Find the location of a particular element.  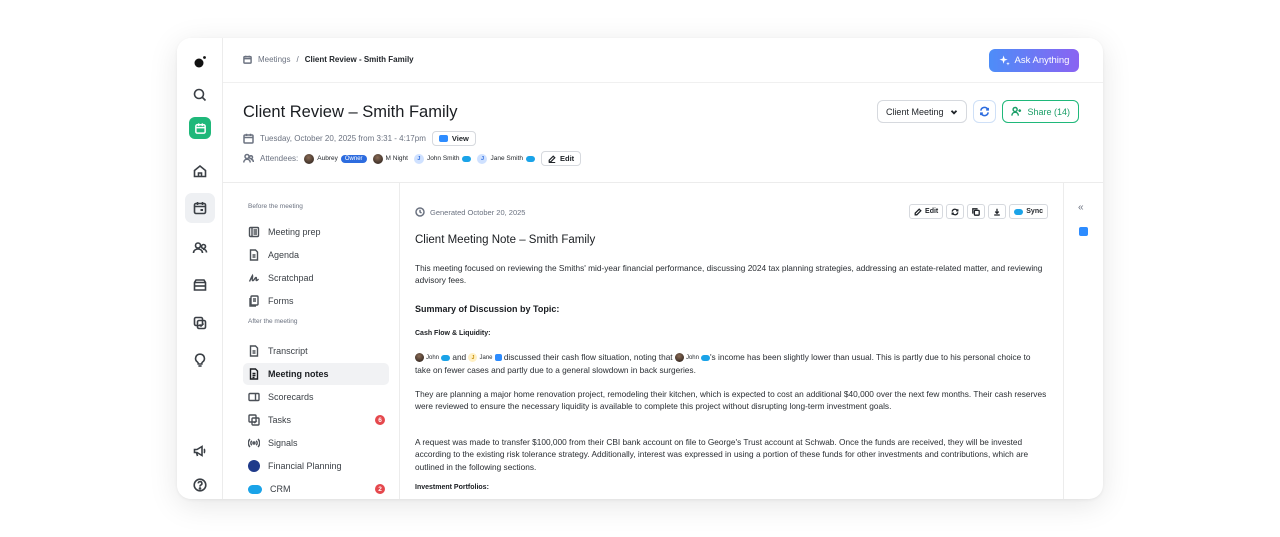

tasks-icon is located at coordinates (254, 420).